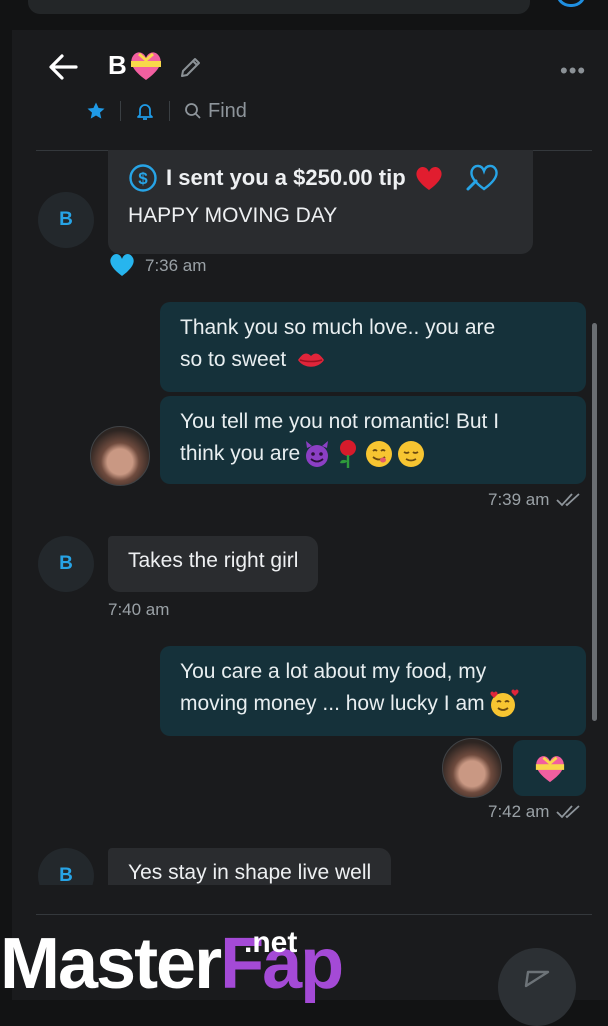 The width and height of the screenshot is (608, 1026). What do you see at coordinates (537, 979) in the screenshot?
I see `send-icon` at bounding box center [537, 979].